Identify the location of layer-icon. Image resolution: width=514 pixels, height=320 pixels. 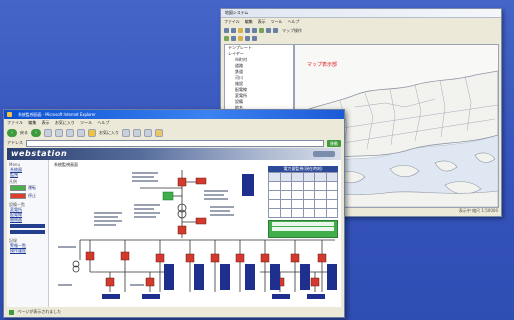
(226, 38).